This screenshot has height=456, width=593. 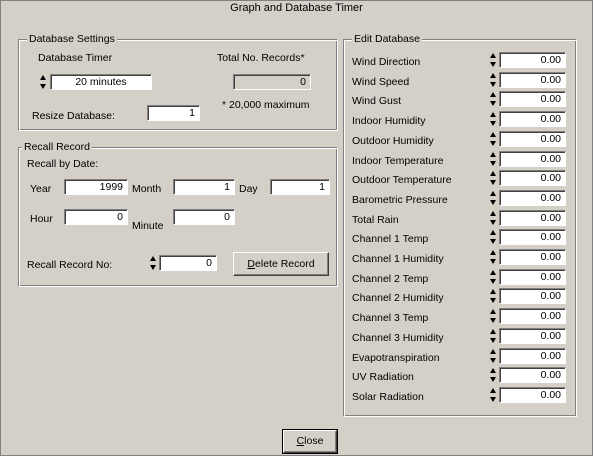 What do you see at coordinates (173, 113) in the screenshot?
I see `resize-database-field: 1` at bounding box center [173, 113].